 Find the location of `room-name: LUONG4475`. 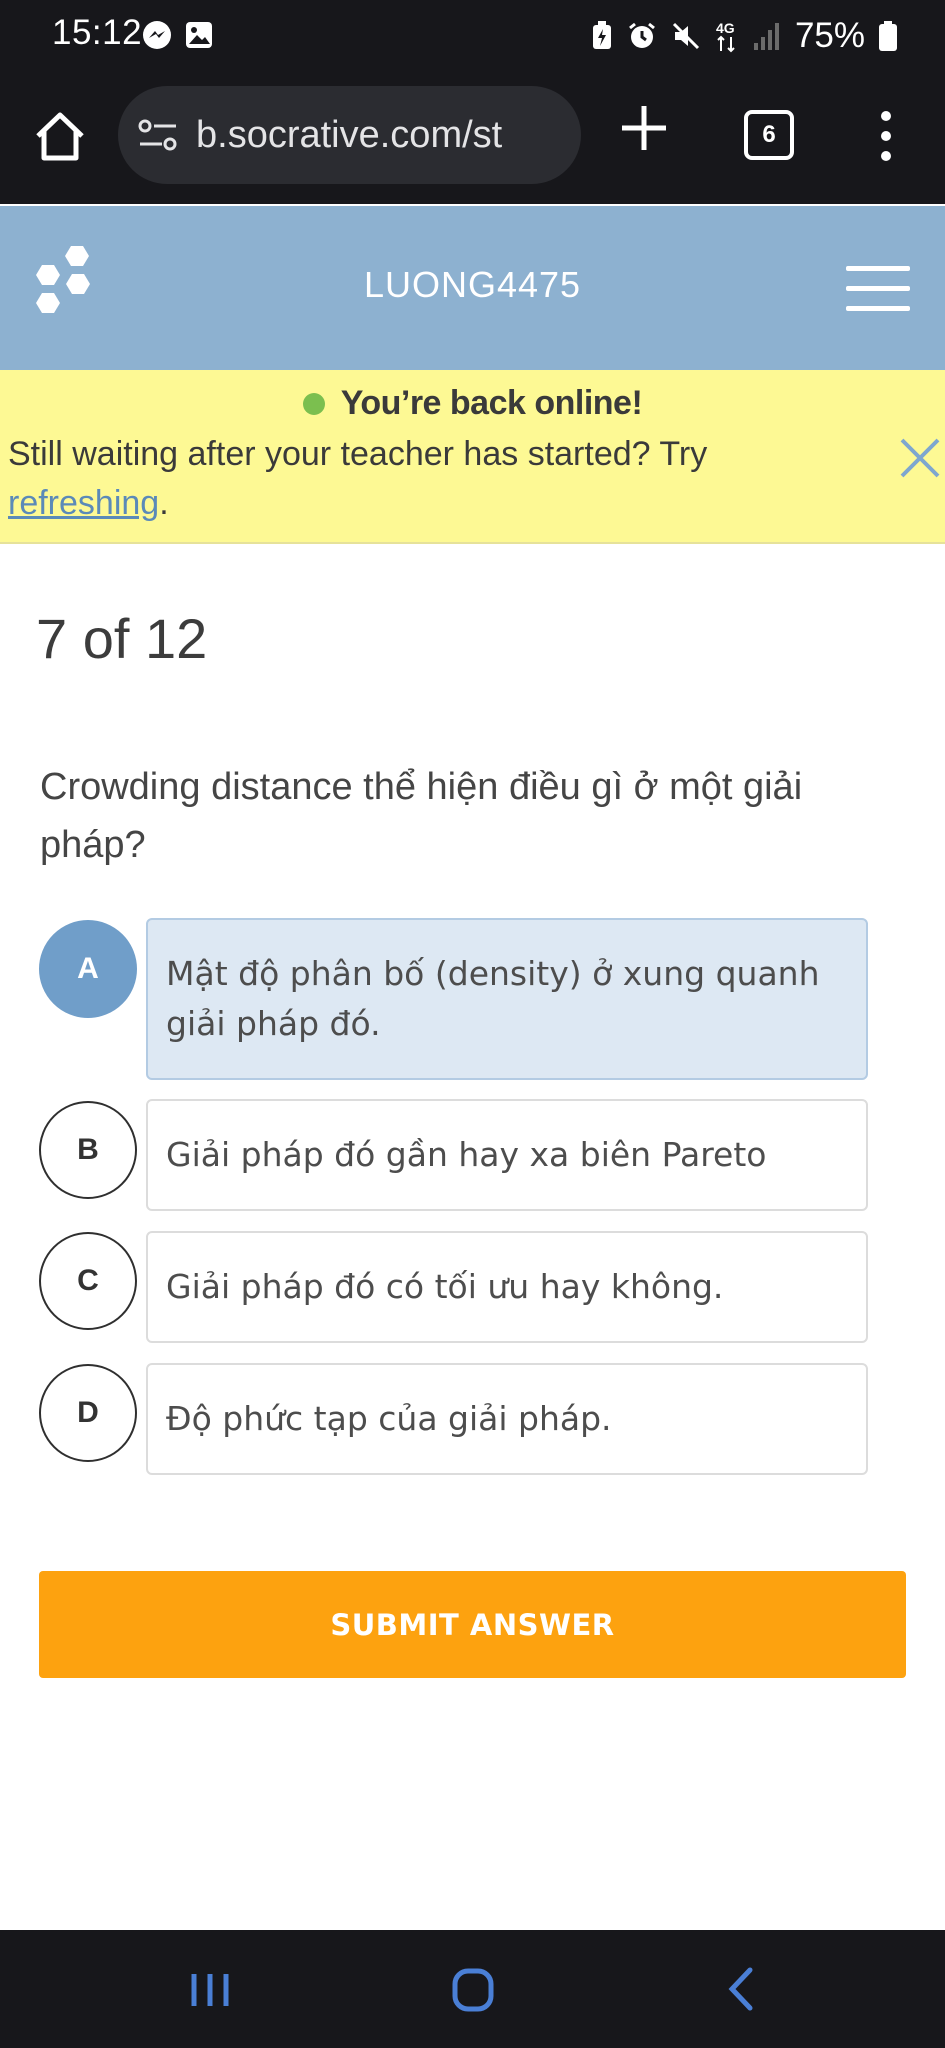

room-name: LUONG4475 is located at coordinates (472, 284).